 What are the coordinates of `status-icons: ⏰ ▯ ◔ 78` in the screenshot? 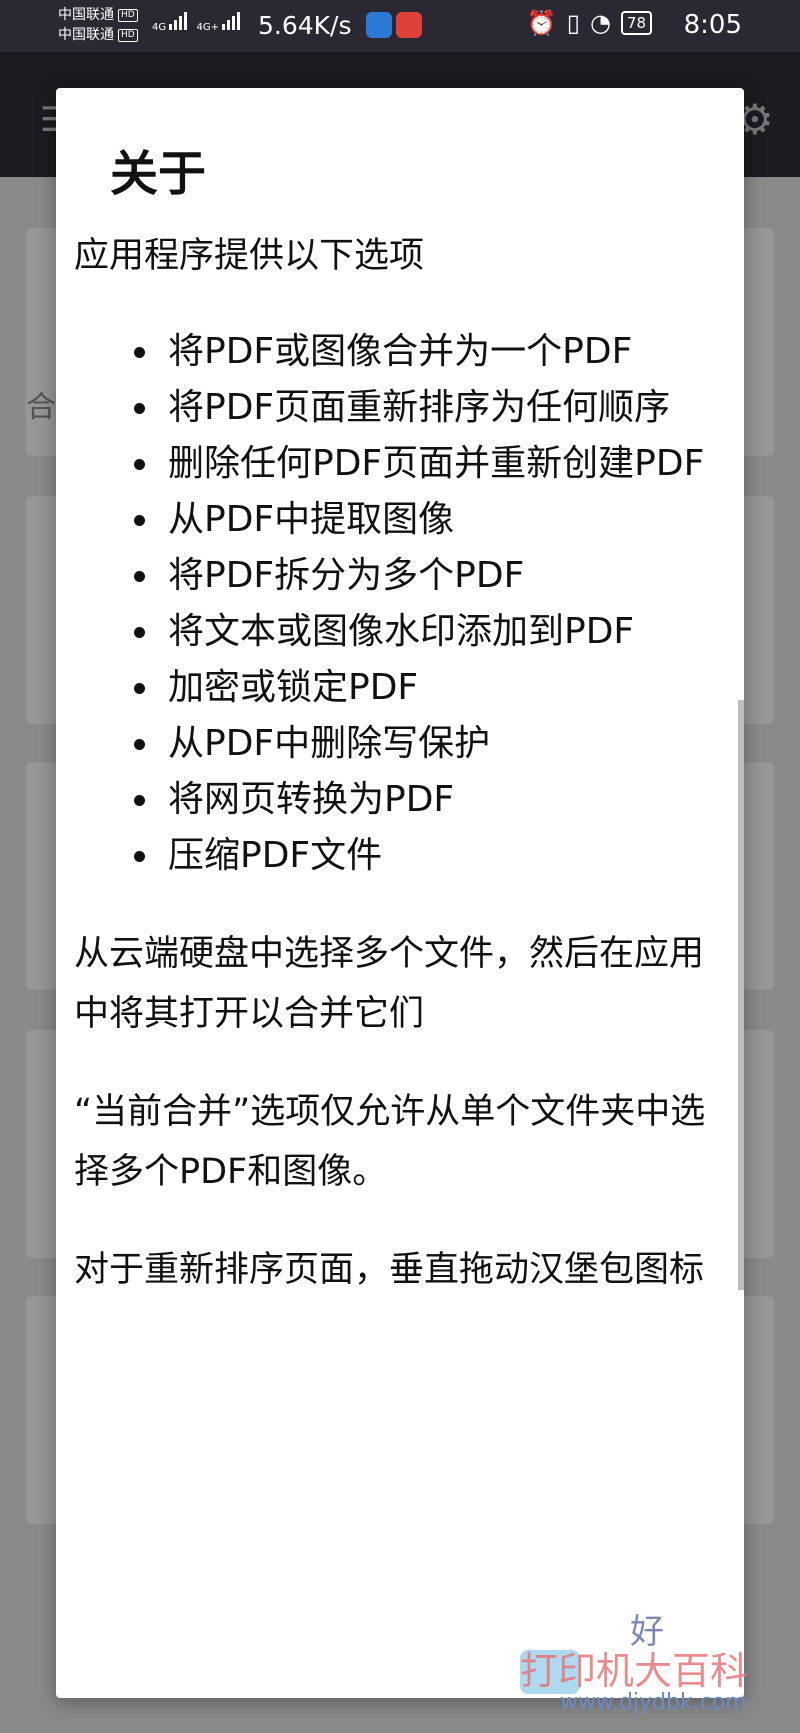 It's located at (589, 23).